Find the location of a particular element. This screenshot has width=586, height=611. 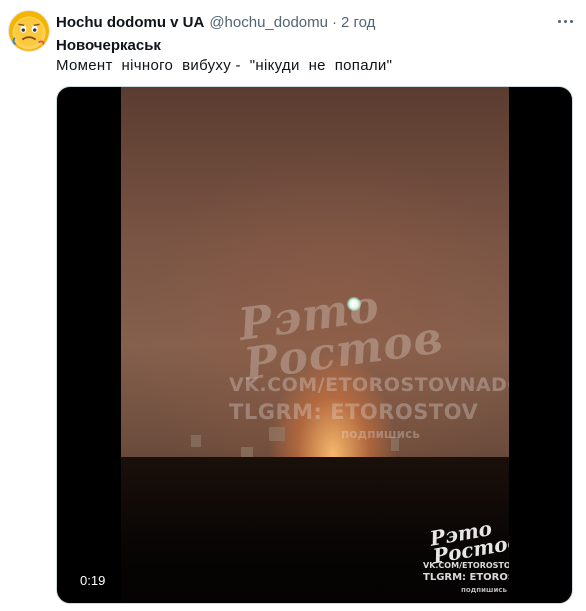

emoji-face-icon is located at coordinates (29, 32).